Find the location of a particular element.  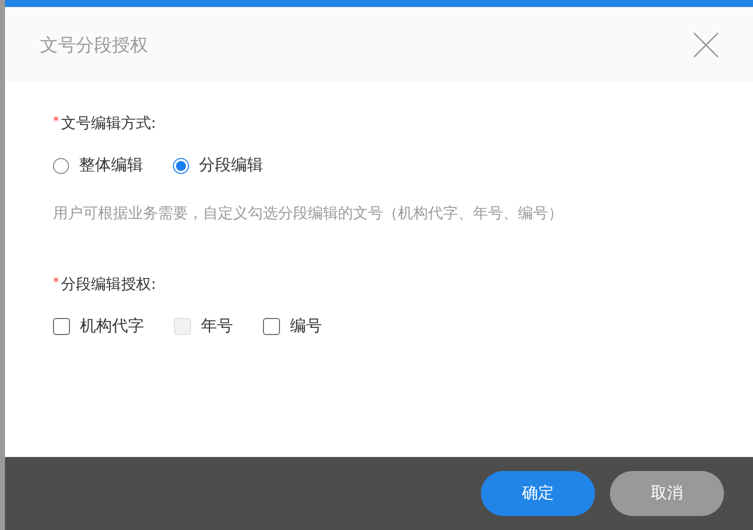

radio-option: 整体编辑 is located at coordinates (98, 165).